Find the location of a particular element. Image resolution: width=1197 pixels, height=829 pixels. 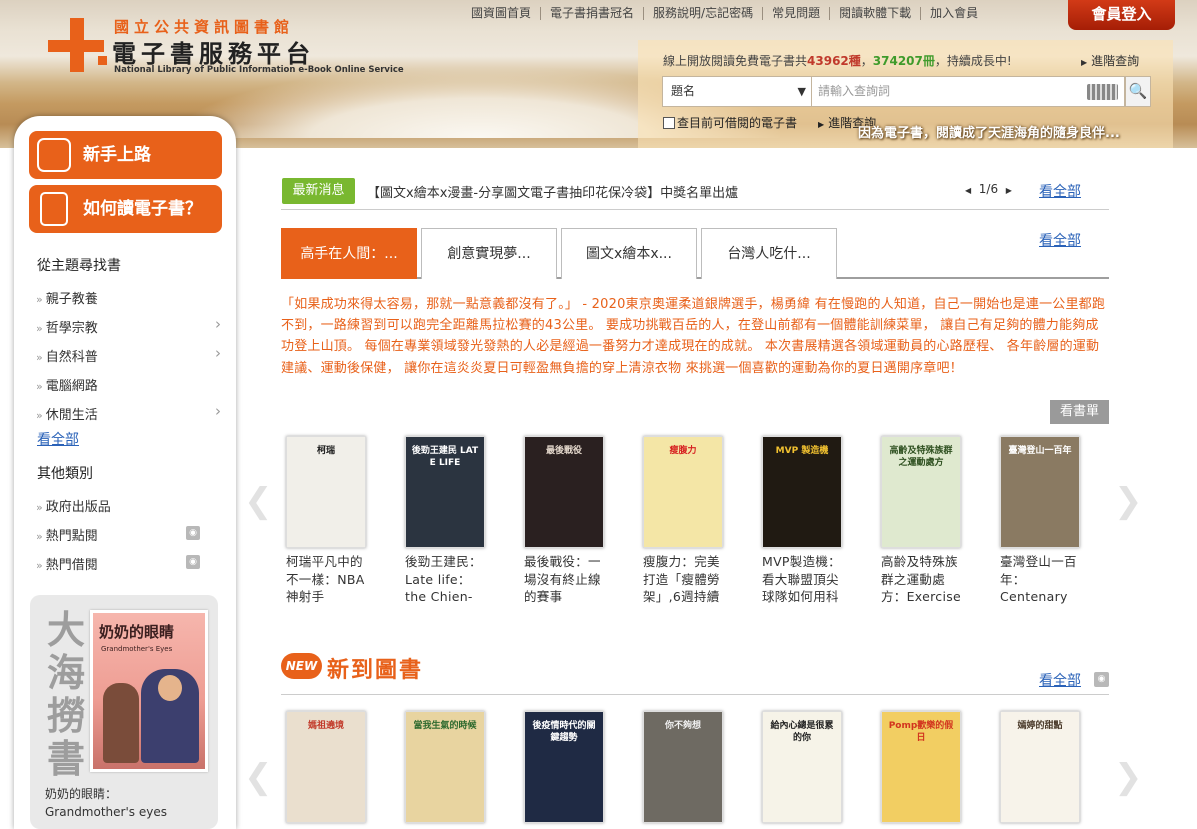

theme-view-all-link: 看全部 is located at coordinates (58, 439).